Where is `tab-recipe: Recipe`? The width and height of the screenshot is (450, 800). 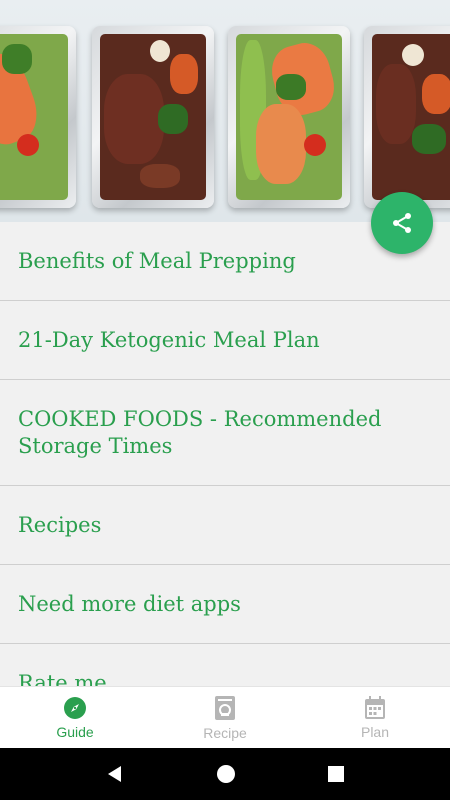 tab-recipe: Recipe is located at coordinates (225, 717).